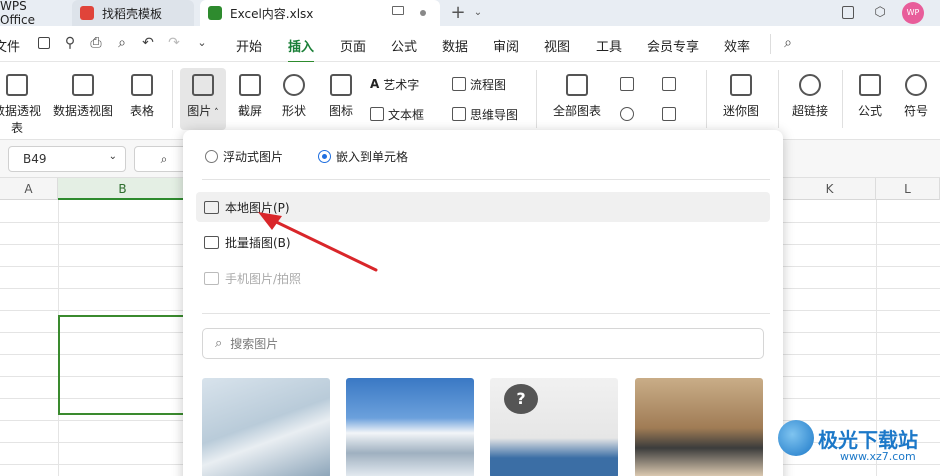  I want to click on chevron-down-icon: ⌄, so click(478, 13).